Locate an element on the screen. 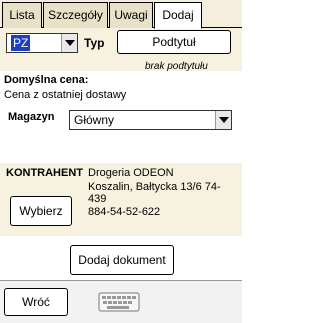 The height and width of the screenshot is (323, 320). subtitle-button: Podtytuł is located at coordinates (174, 42).